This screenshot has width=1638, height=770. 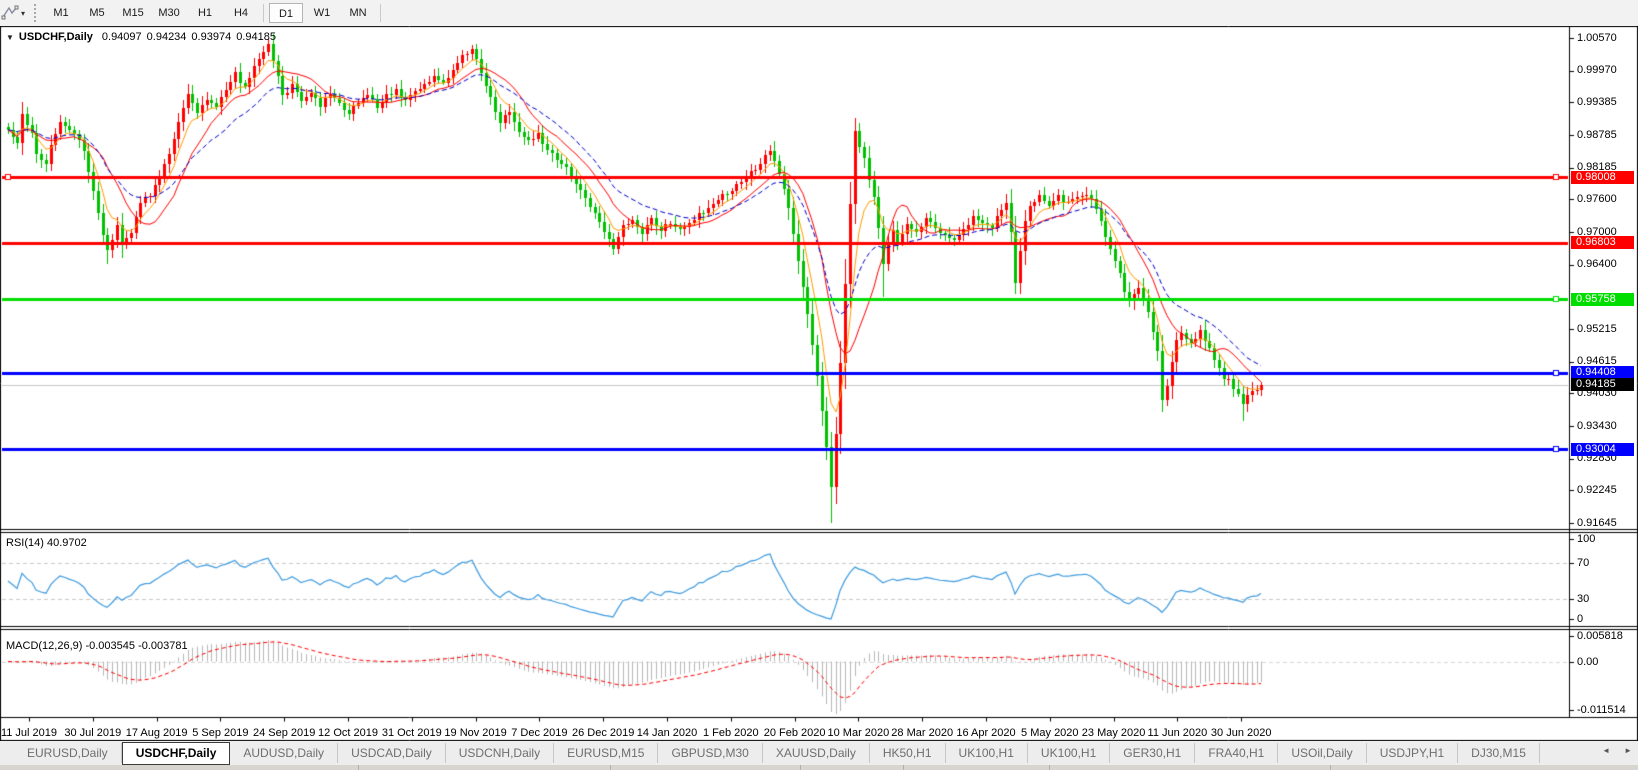 I want to click on date-label: 23 May 2020, so click(x=1113, y=733).